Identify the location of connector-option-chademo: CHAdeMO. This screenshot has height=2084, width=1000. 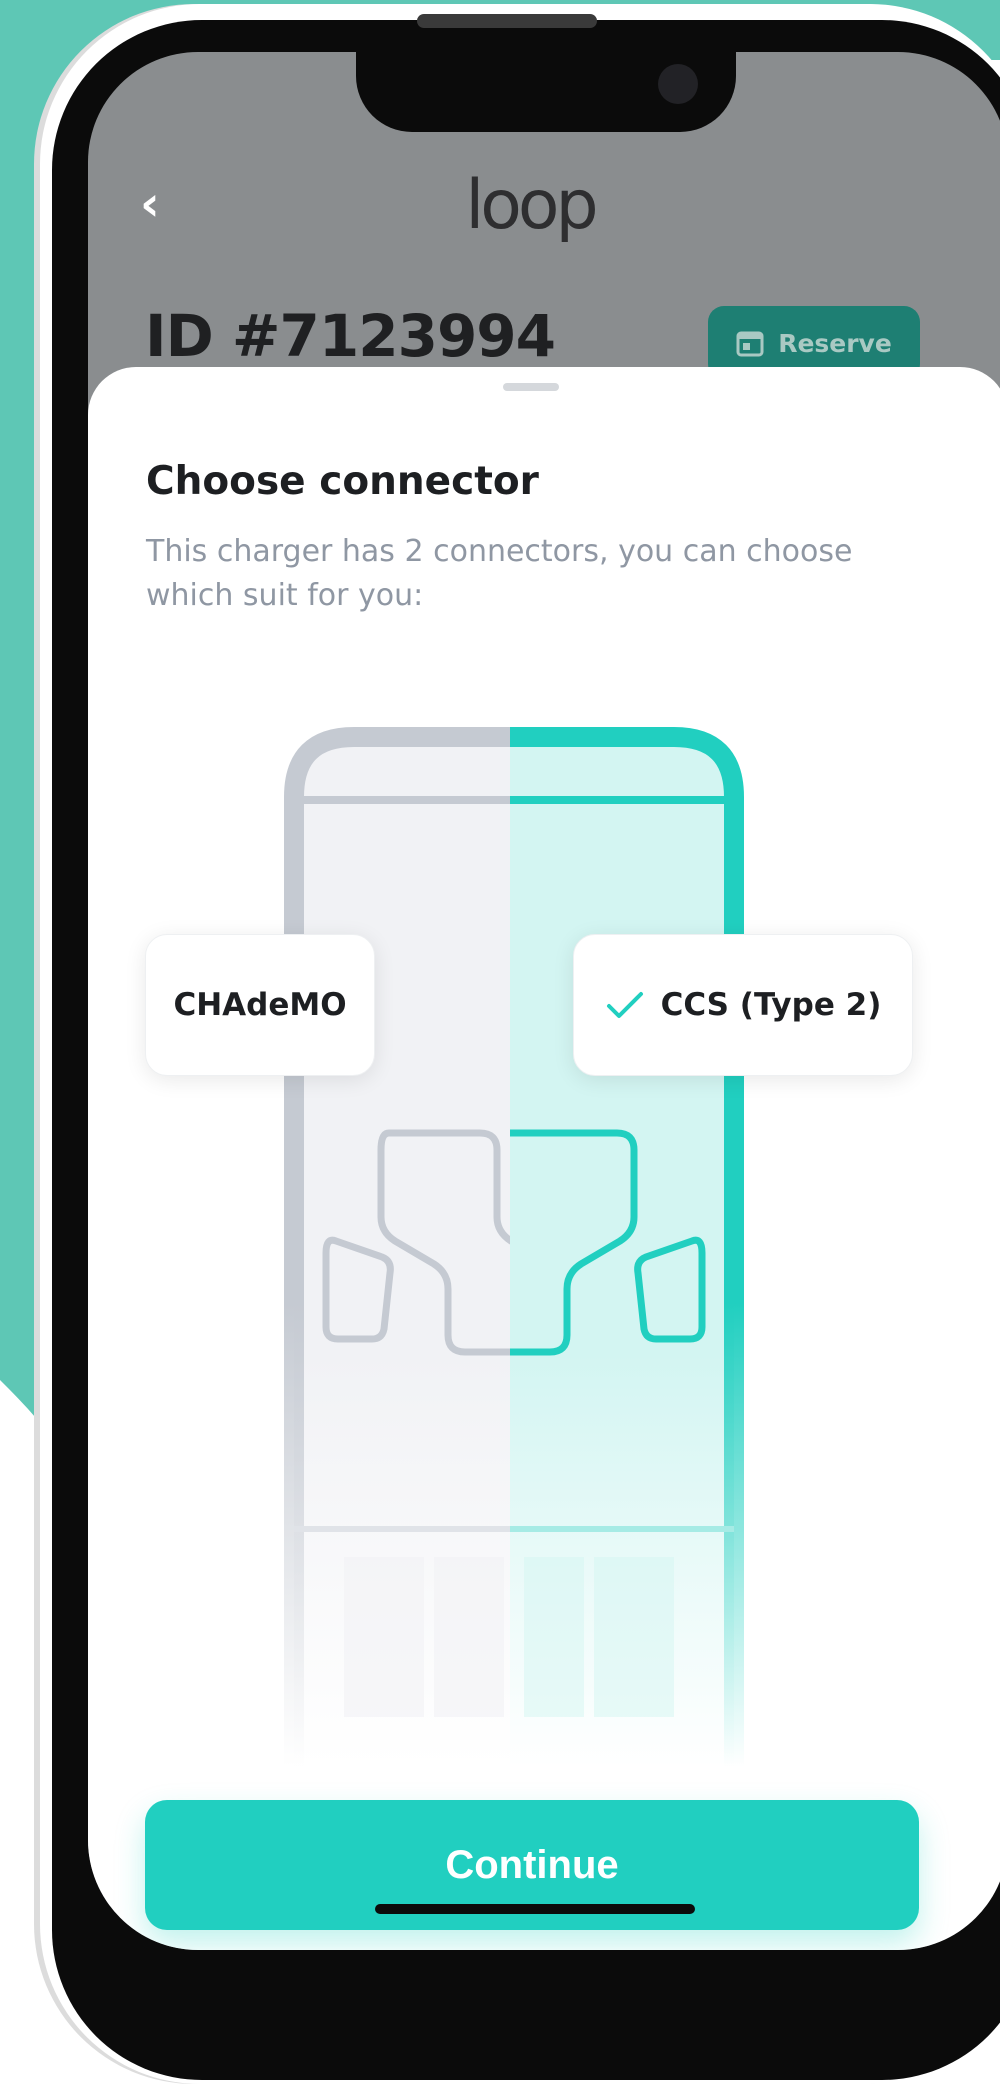
(260, 1005).